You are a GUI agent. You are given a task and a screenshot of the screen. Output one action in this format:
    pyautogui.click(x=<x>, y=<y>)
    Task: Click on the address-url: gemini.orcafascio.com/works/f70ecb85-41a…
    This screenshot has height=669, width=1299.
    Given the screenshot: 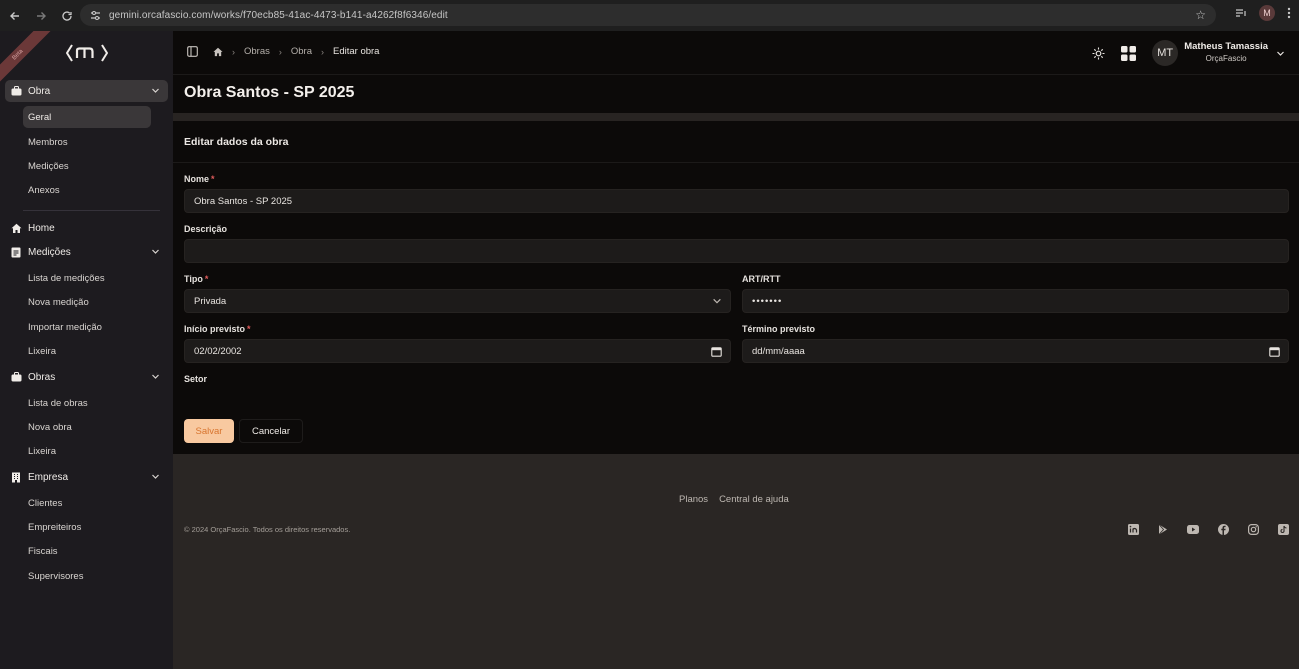 What is the action you would take?
    pyautogui.click(x=278, y=15)
    